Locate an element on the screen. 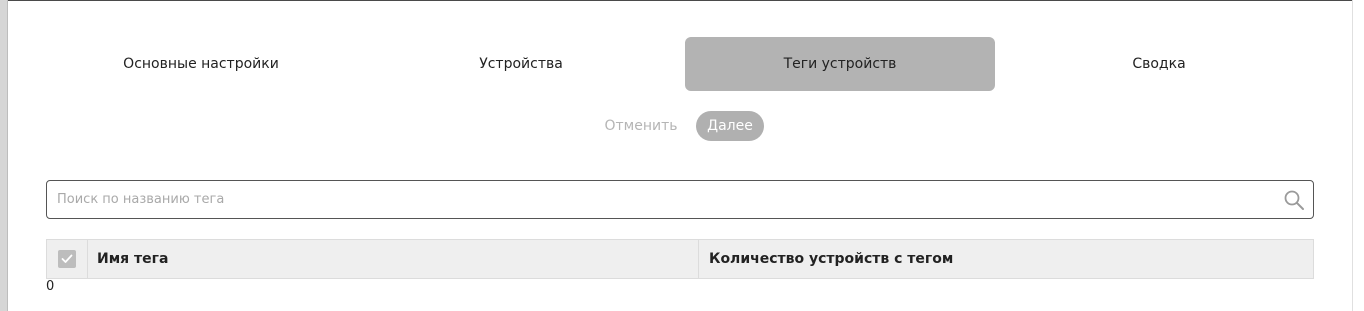 The height and width of the screenshot is (311, 1364). window-top-border is located at coordinates (682, 0).